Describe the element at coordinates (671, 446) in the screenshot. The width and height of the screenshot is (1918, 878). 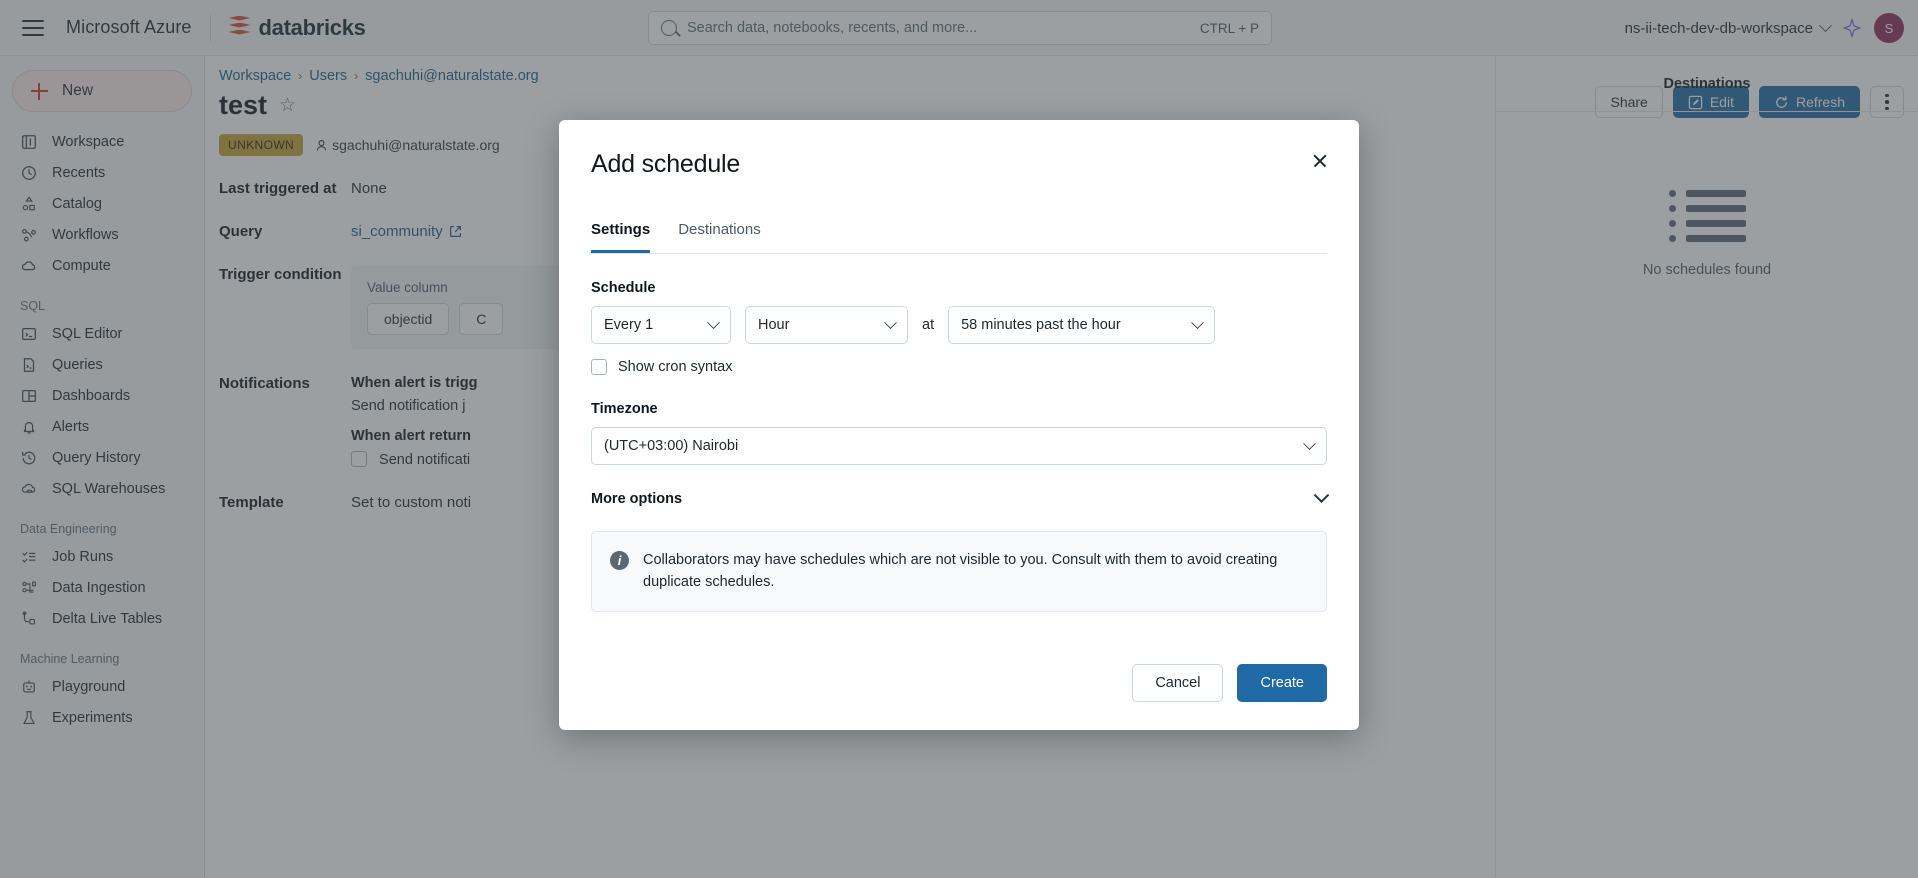
I see `timezone-value: (UTC+03:00) Nairobi` at that location.